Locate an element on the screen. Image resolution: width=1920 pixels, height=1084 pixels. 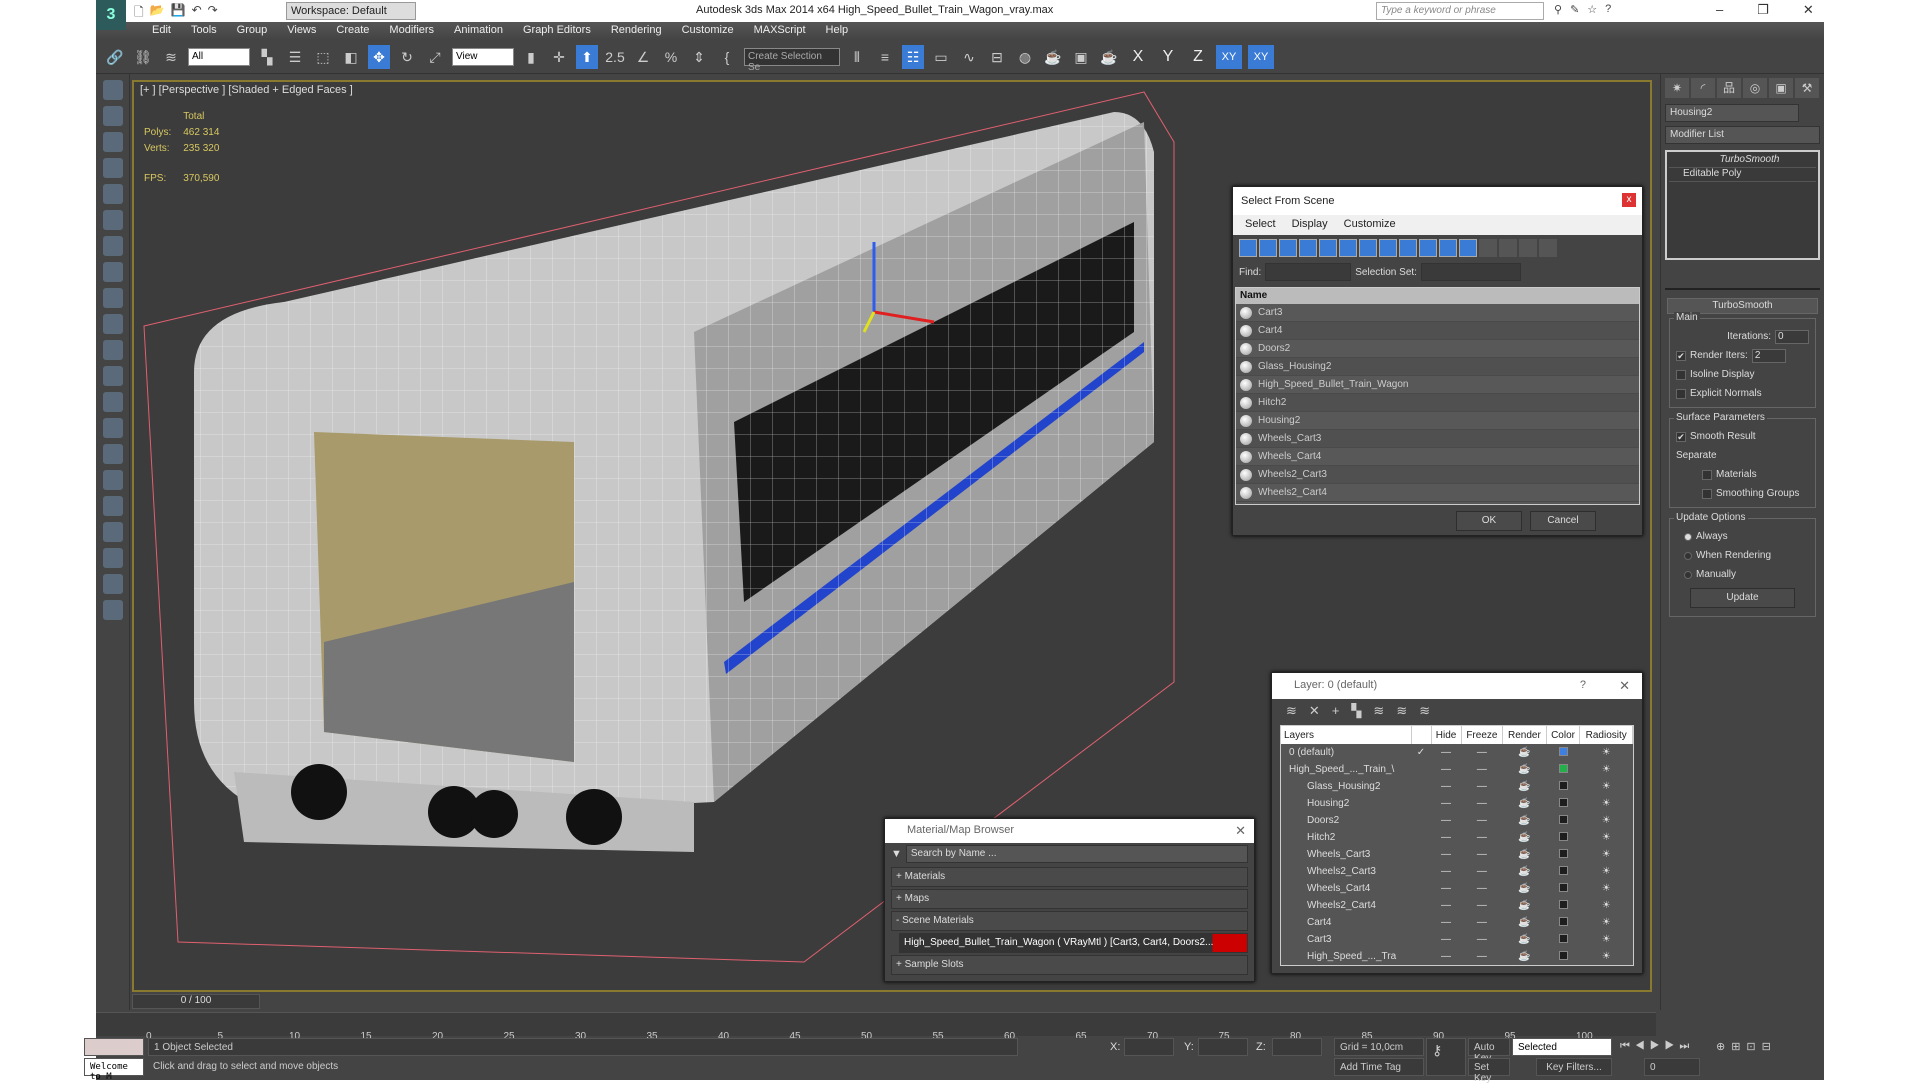
z-coord-field is located at coordinates (1297, 1047).